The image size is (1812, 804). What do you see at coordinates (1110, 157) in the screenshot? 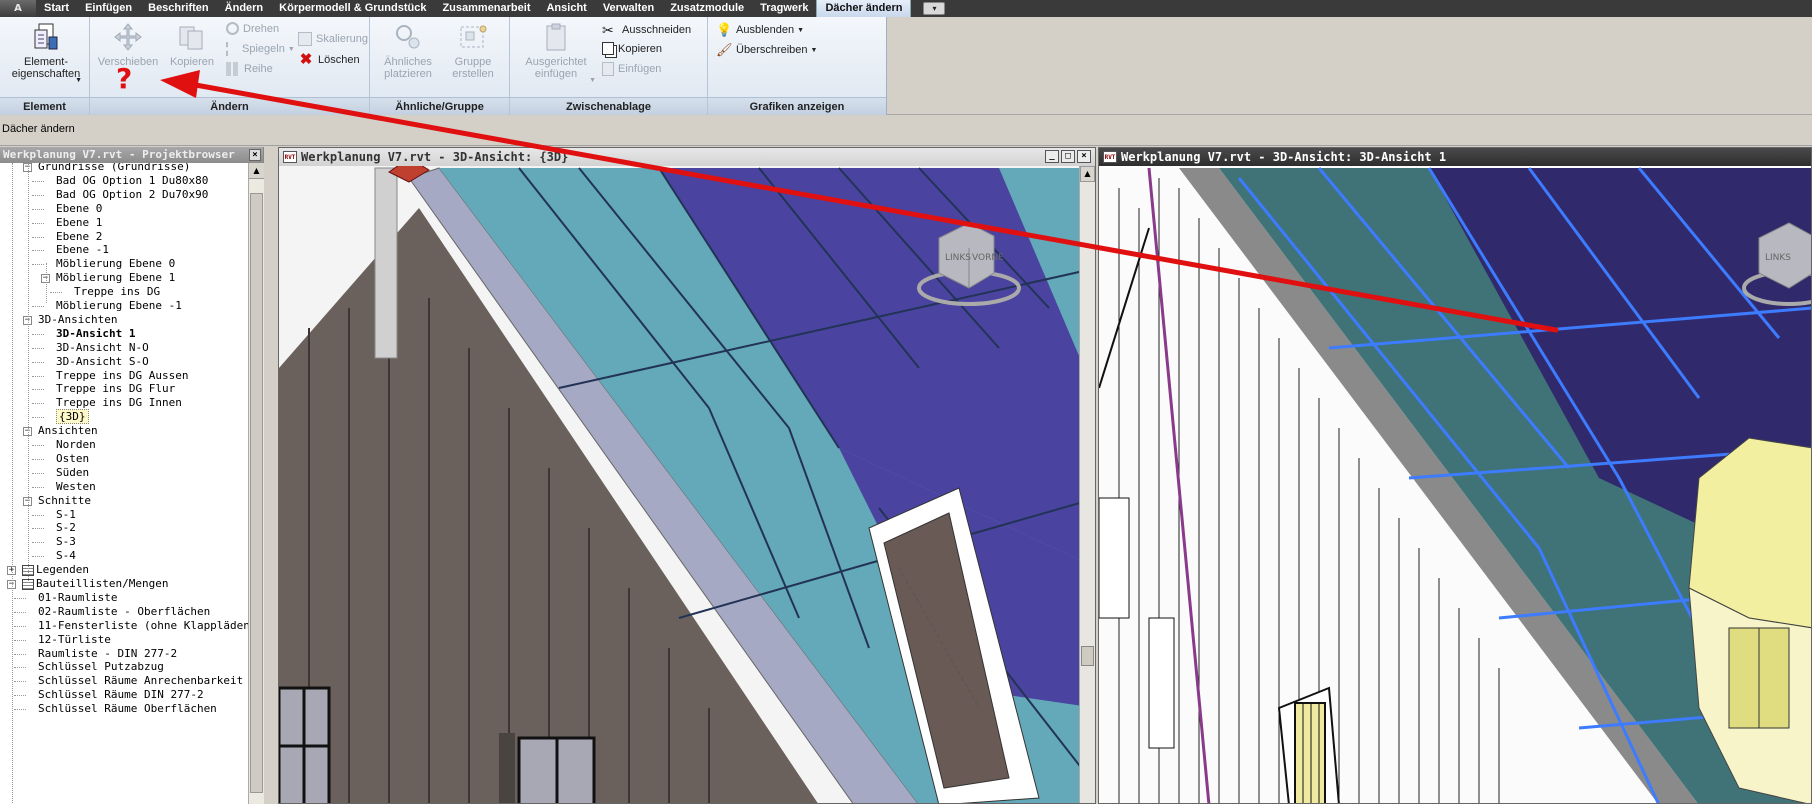
I see `revit-file-icon: RVT` at bounding box center [1110, 157].